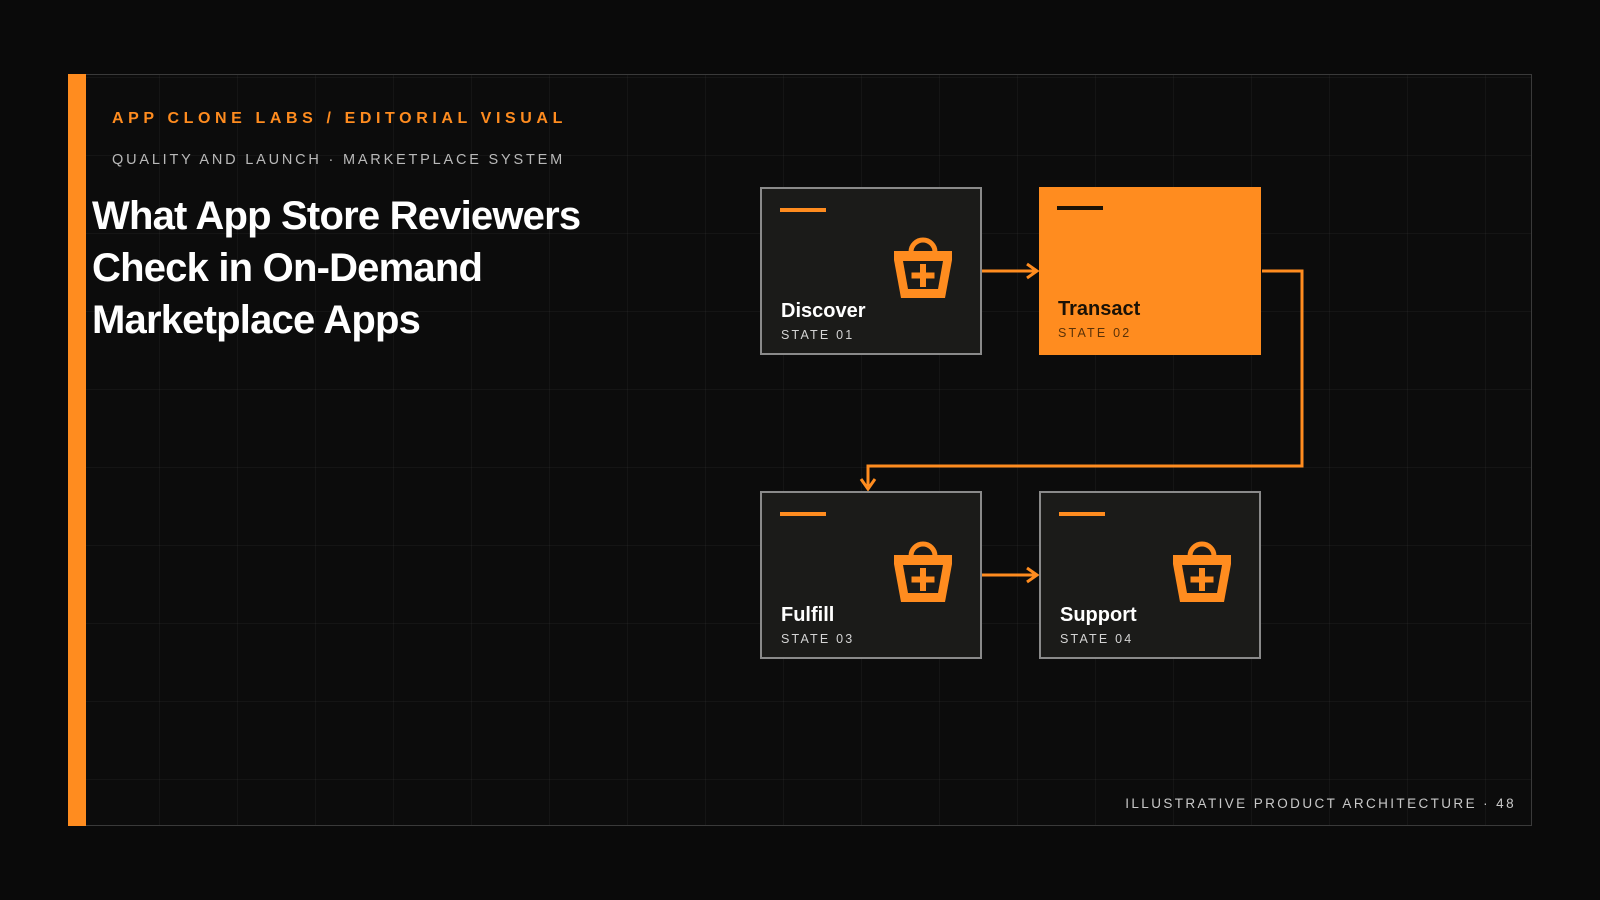  What do you see at coordinates (1010, 271) in the screenshot?
I see `connector-discover-transact` at bounding box center [1010, 271].